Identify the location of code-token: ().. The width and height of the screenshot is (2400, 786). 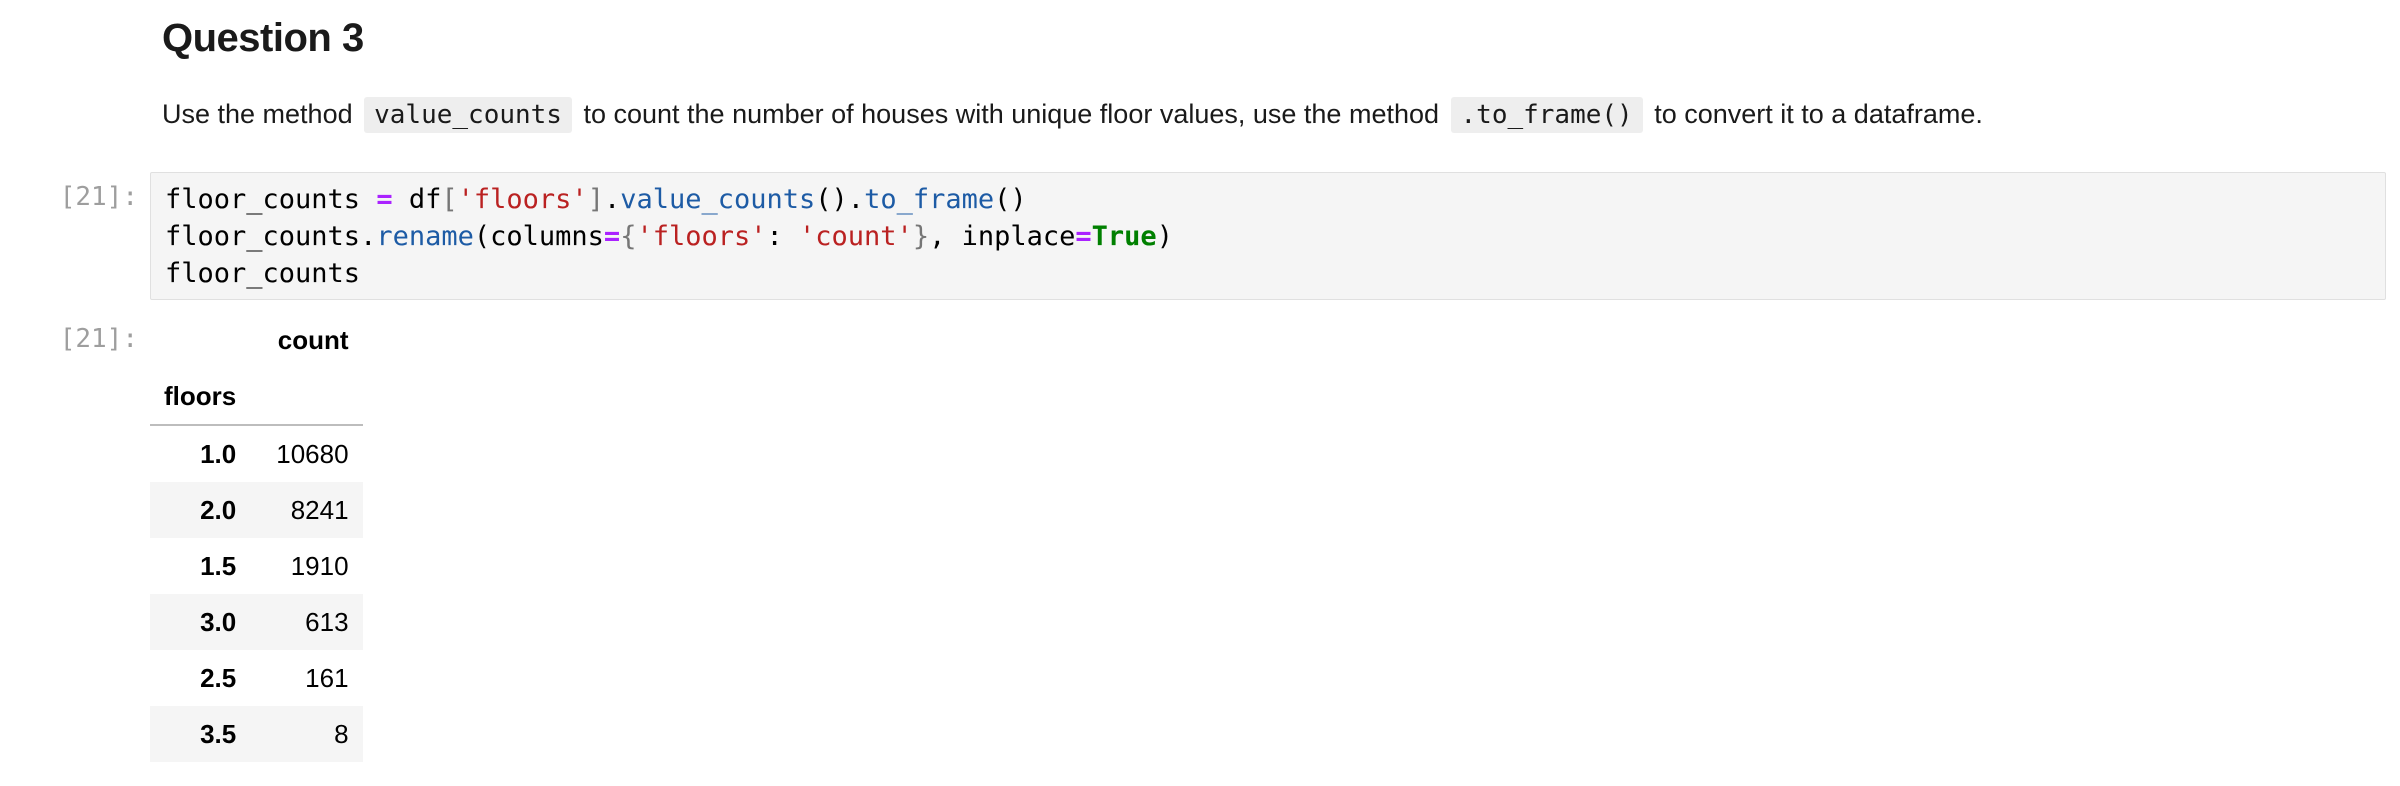
(840, 199).